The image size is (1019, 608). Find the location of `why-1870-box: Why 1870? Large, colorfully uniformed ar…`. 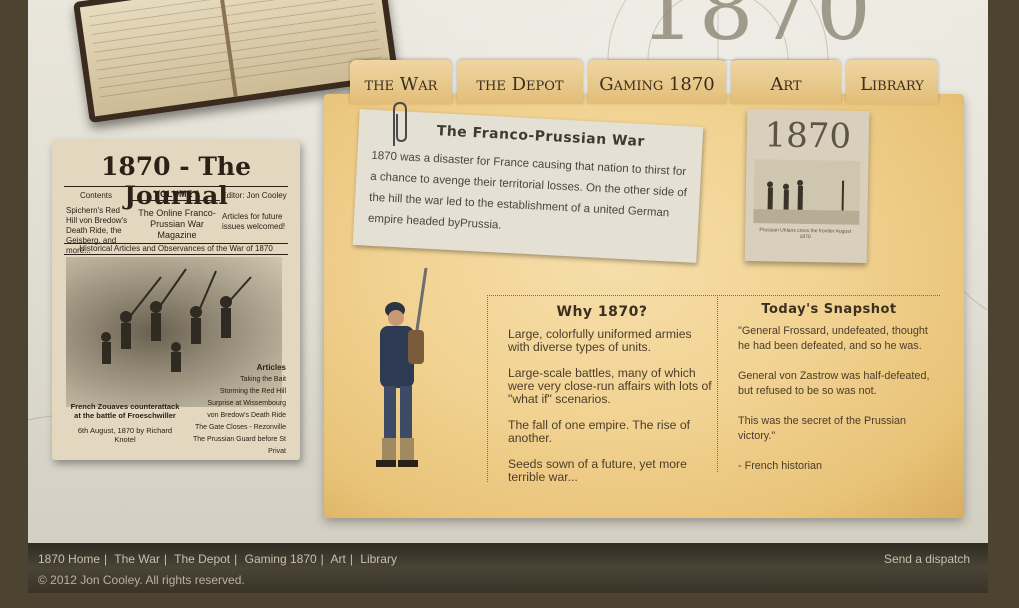

why-1870-box: Why 1870? Large, colorfully uniformed ar… is located at coordinates (601, 389).